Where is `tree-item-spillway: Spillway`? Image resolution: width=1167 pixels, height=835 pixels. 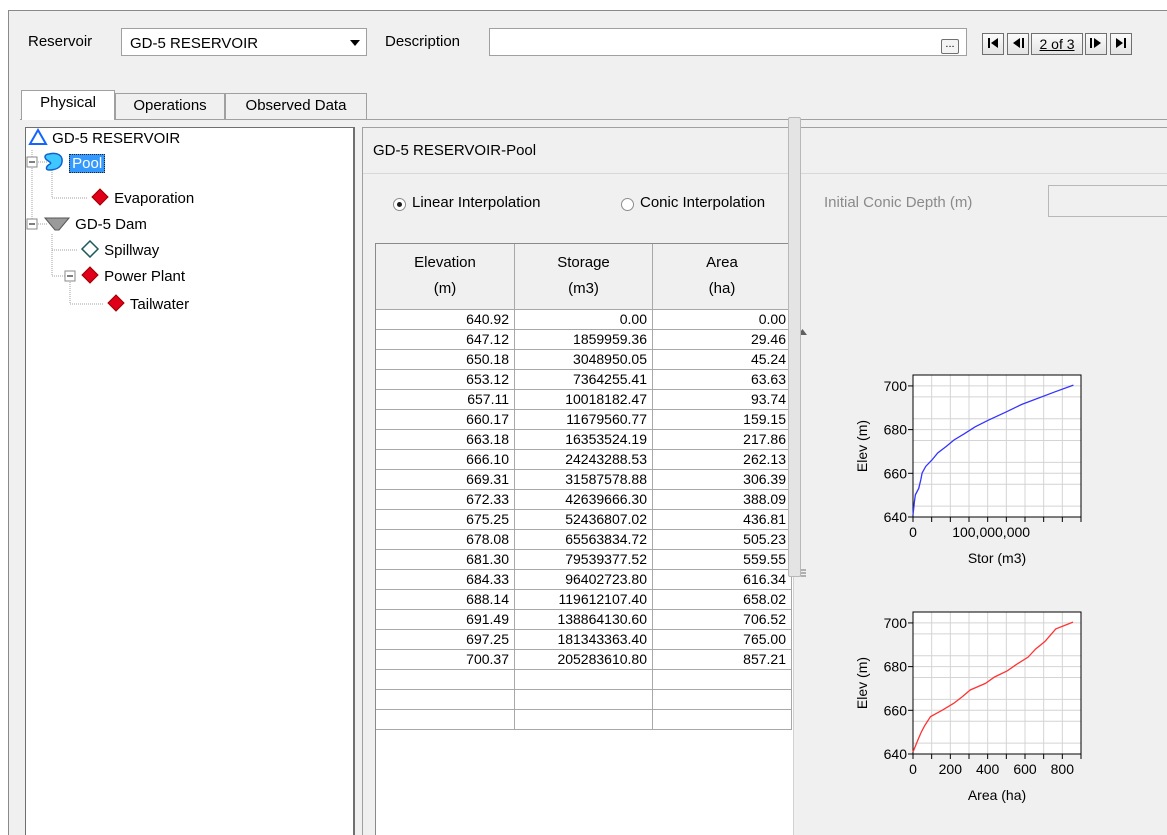
tree-item-spillway: Spillway is located at coordinates (120, 249).